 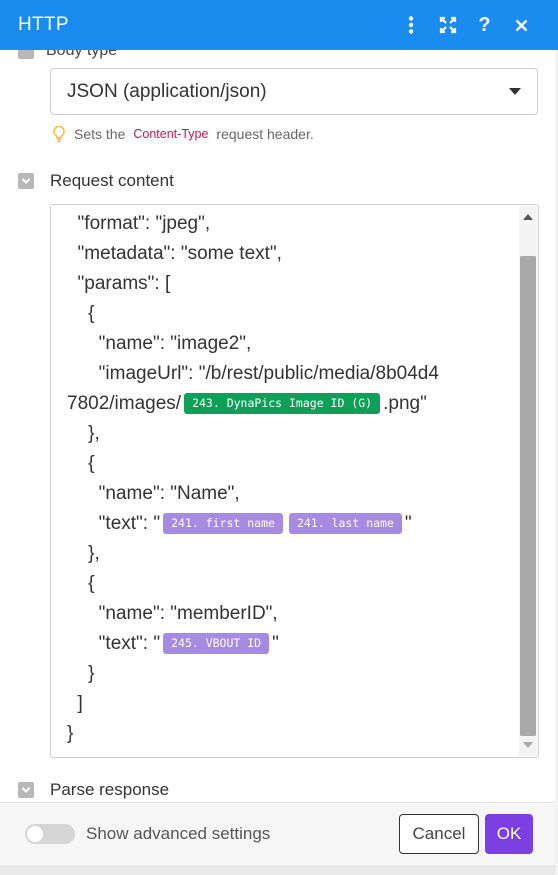 I want to click on request-content-label: Request content, so click(x=112, y=180).